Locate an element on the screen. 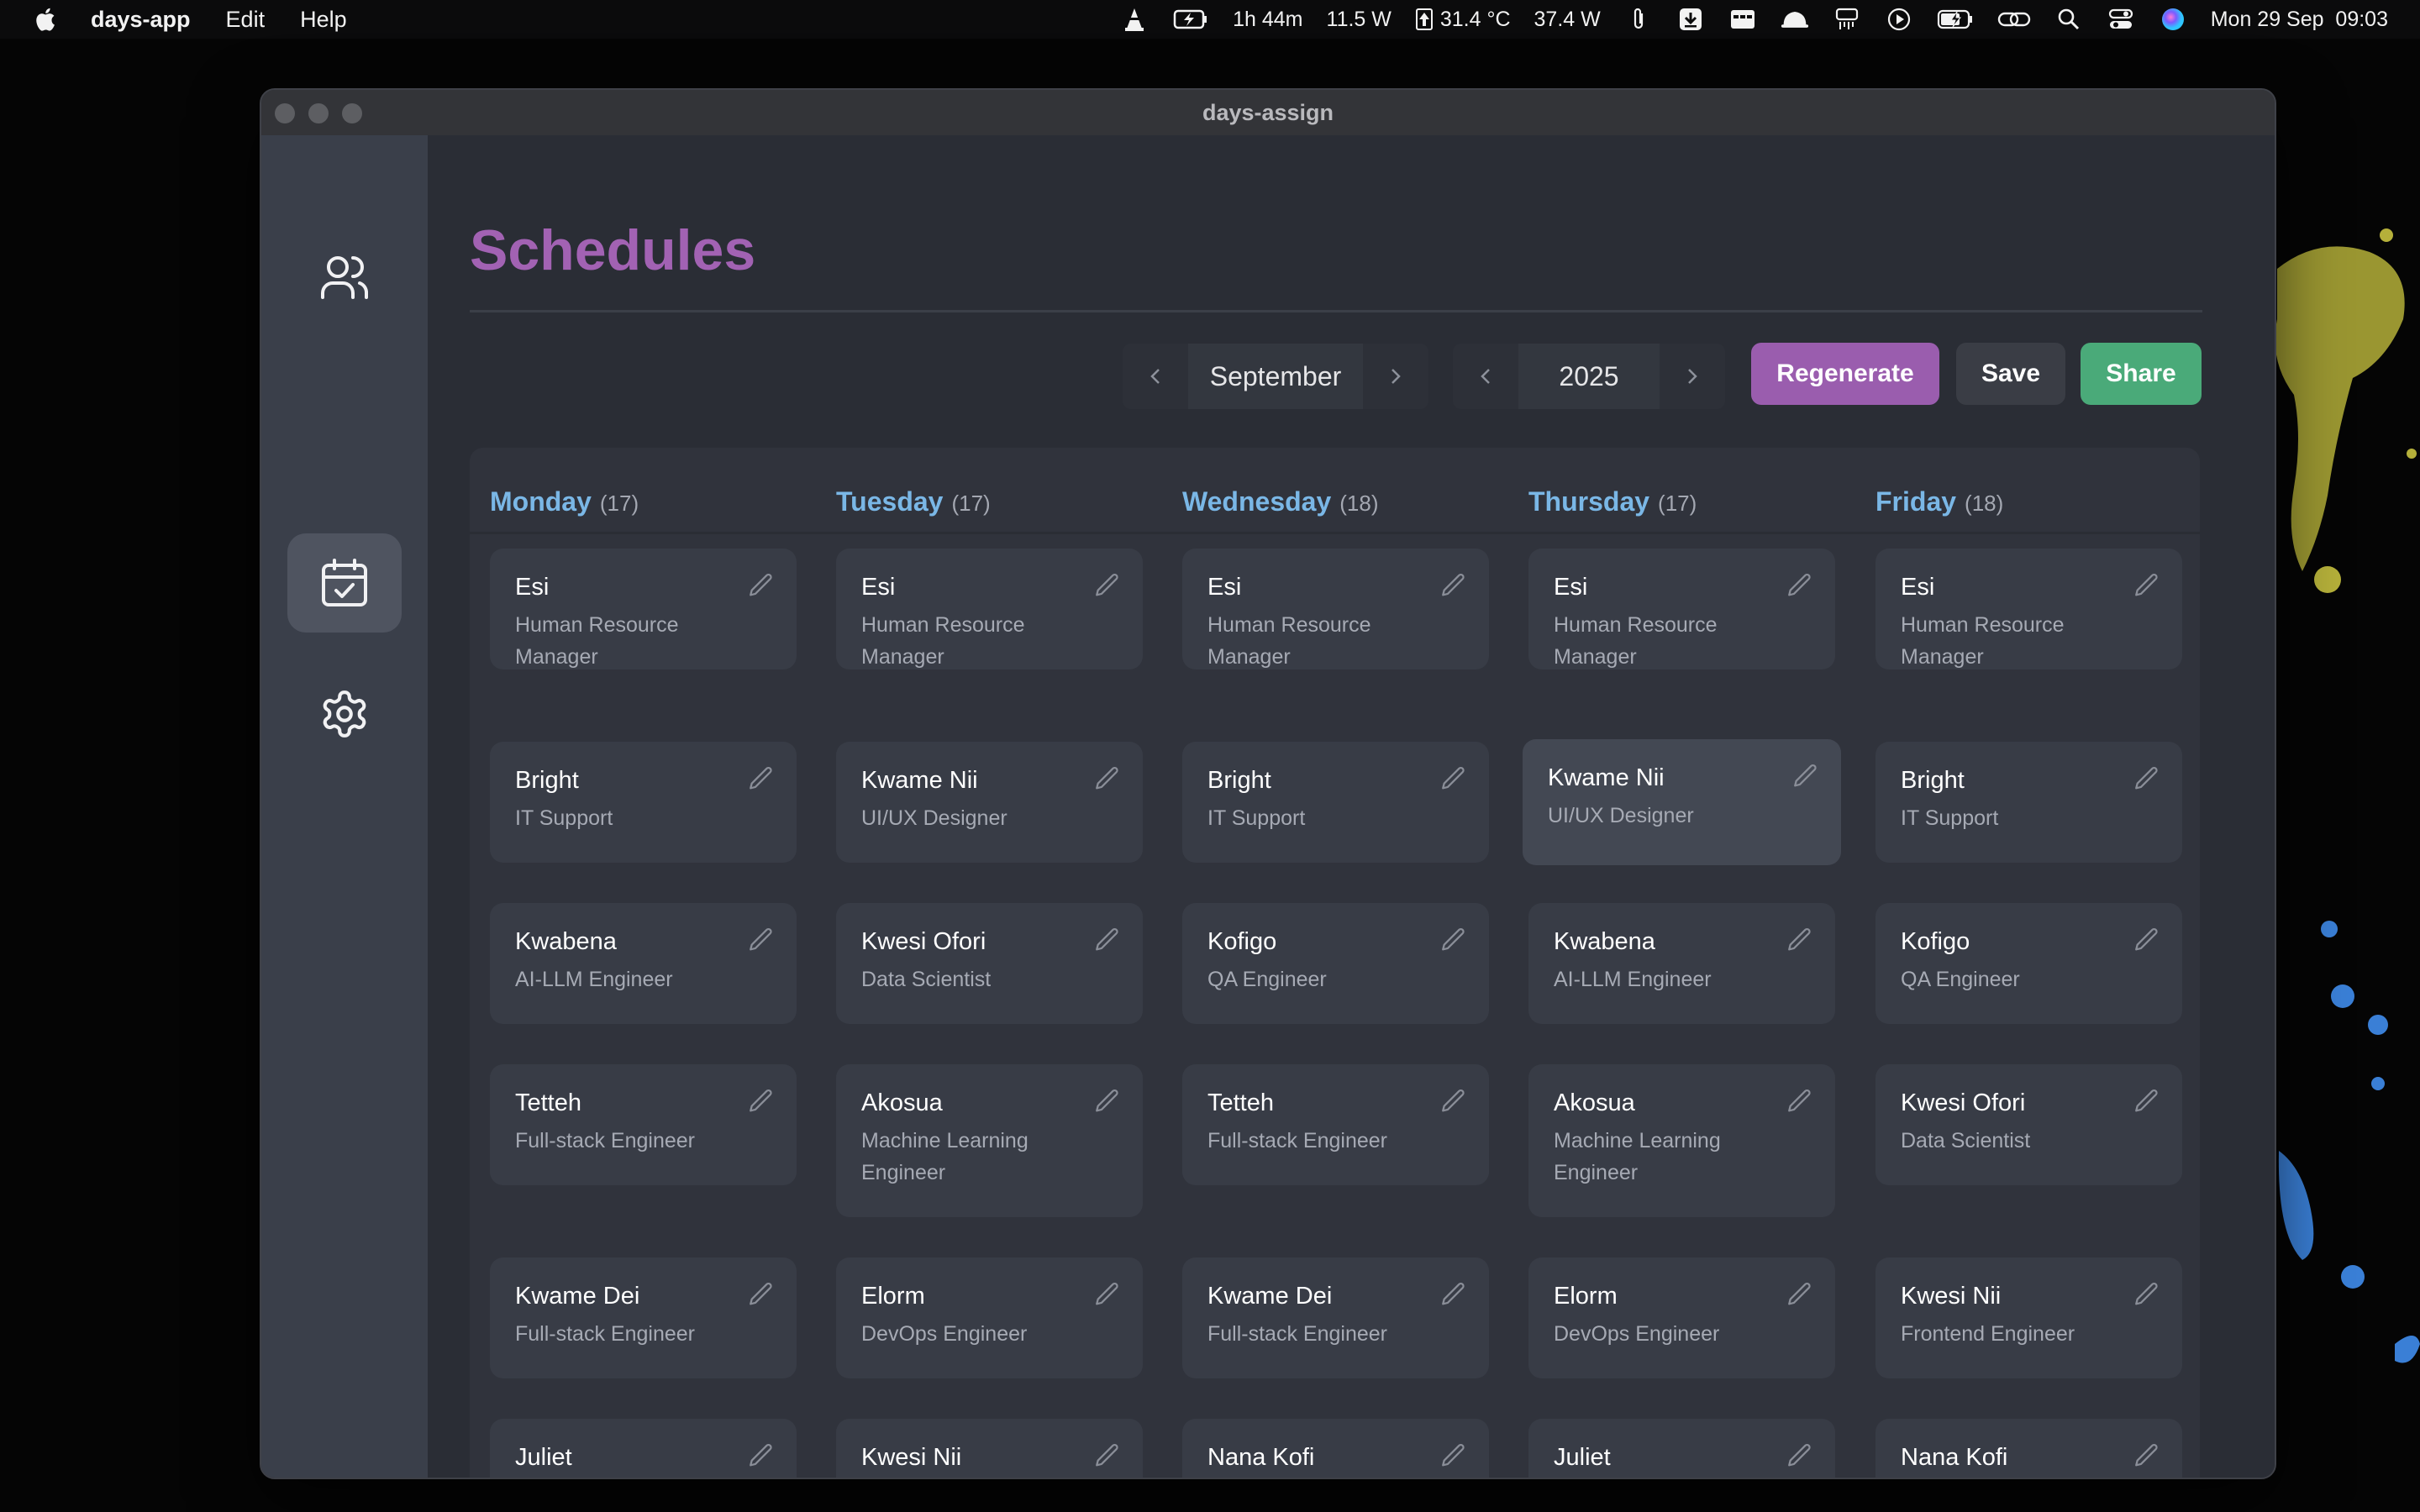 This screenshot has height=1512, width=2420. cloud-hat-icon is located at coordinates (1795, 19).